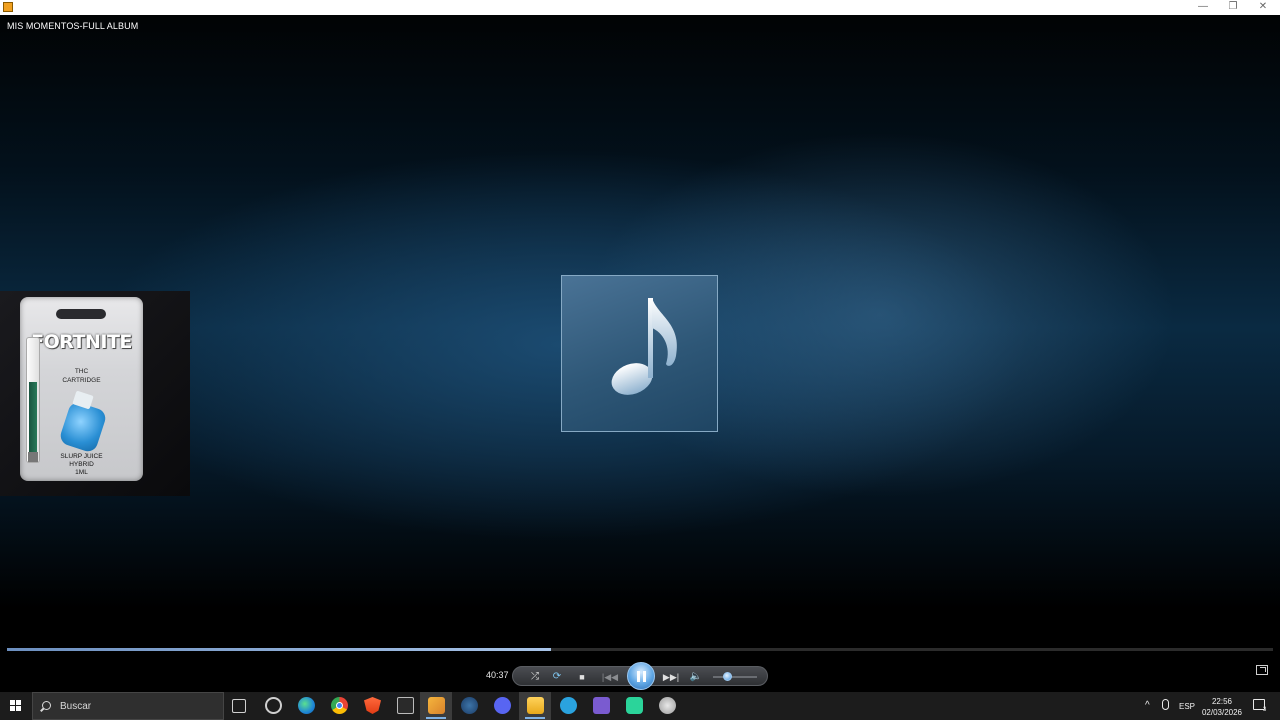 The image size is (1280, 720). What do you see at coordinates (239, 706) in the screenshot?
I see `task-view-icon` at bounding box center [239, 706].